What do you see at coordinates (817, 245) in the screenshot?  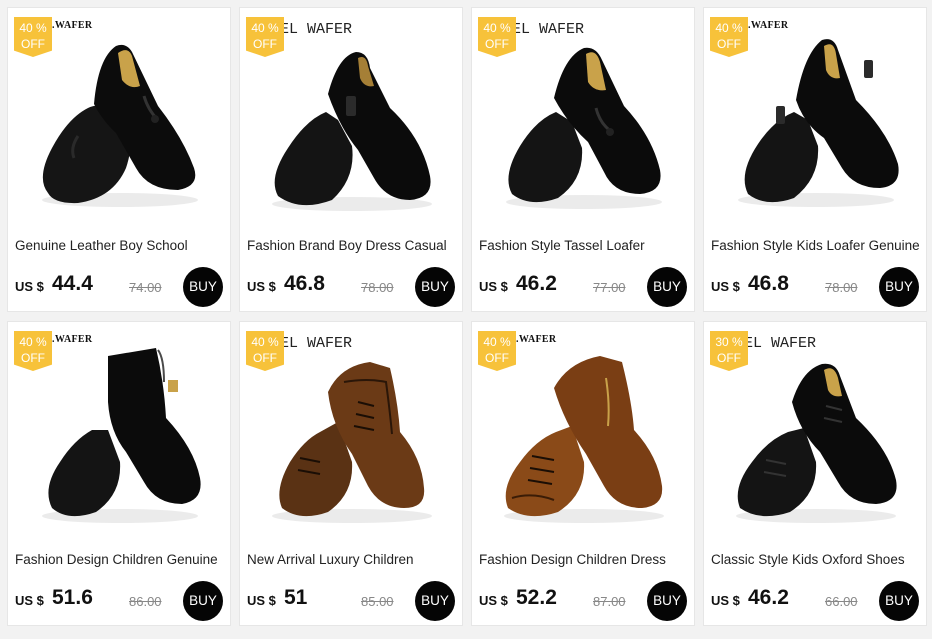 I see `product-title: Fashion Style Kids Loafer Genuine` at bounding box center [817, 245].